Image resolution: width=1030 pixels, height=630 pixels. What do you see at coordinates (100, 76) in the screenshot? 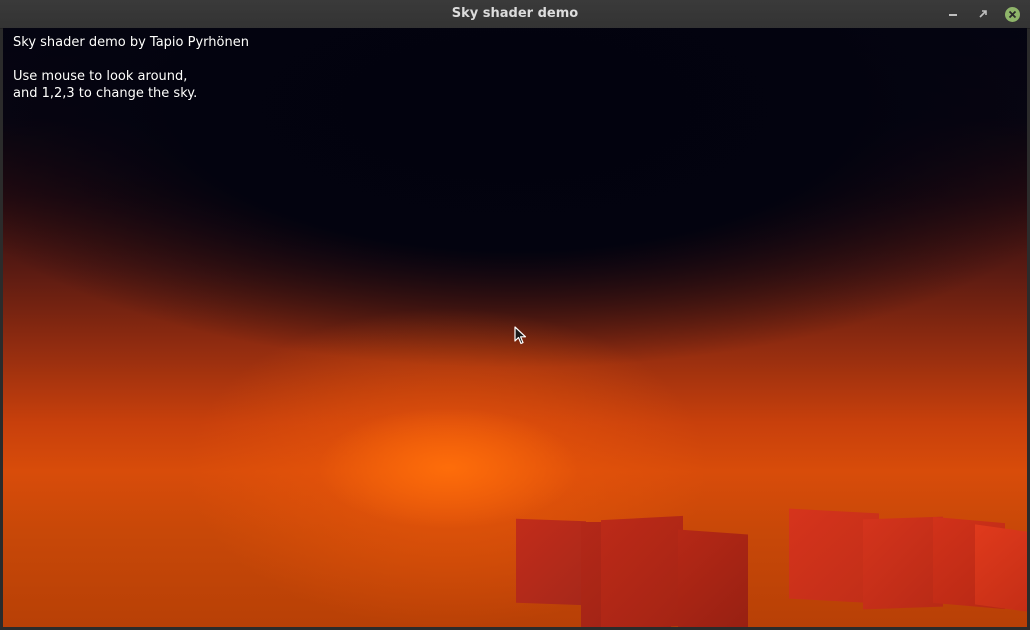
I see `instruction-line-1: Use mouse to look around,` at bounding box center [100, 76].